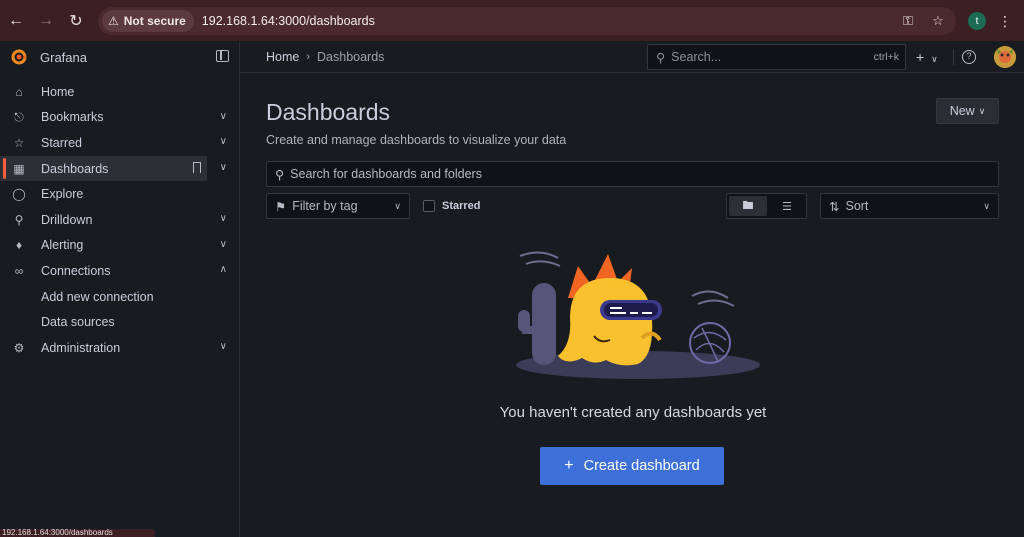 This screenshot has height=537, width=1024. What do you see at coordinates (81, 347) in the screenshot?
I see `sidebar-item-label: Administration` at bounding box center [81, 347].